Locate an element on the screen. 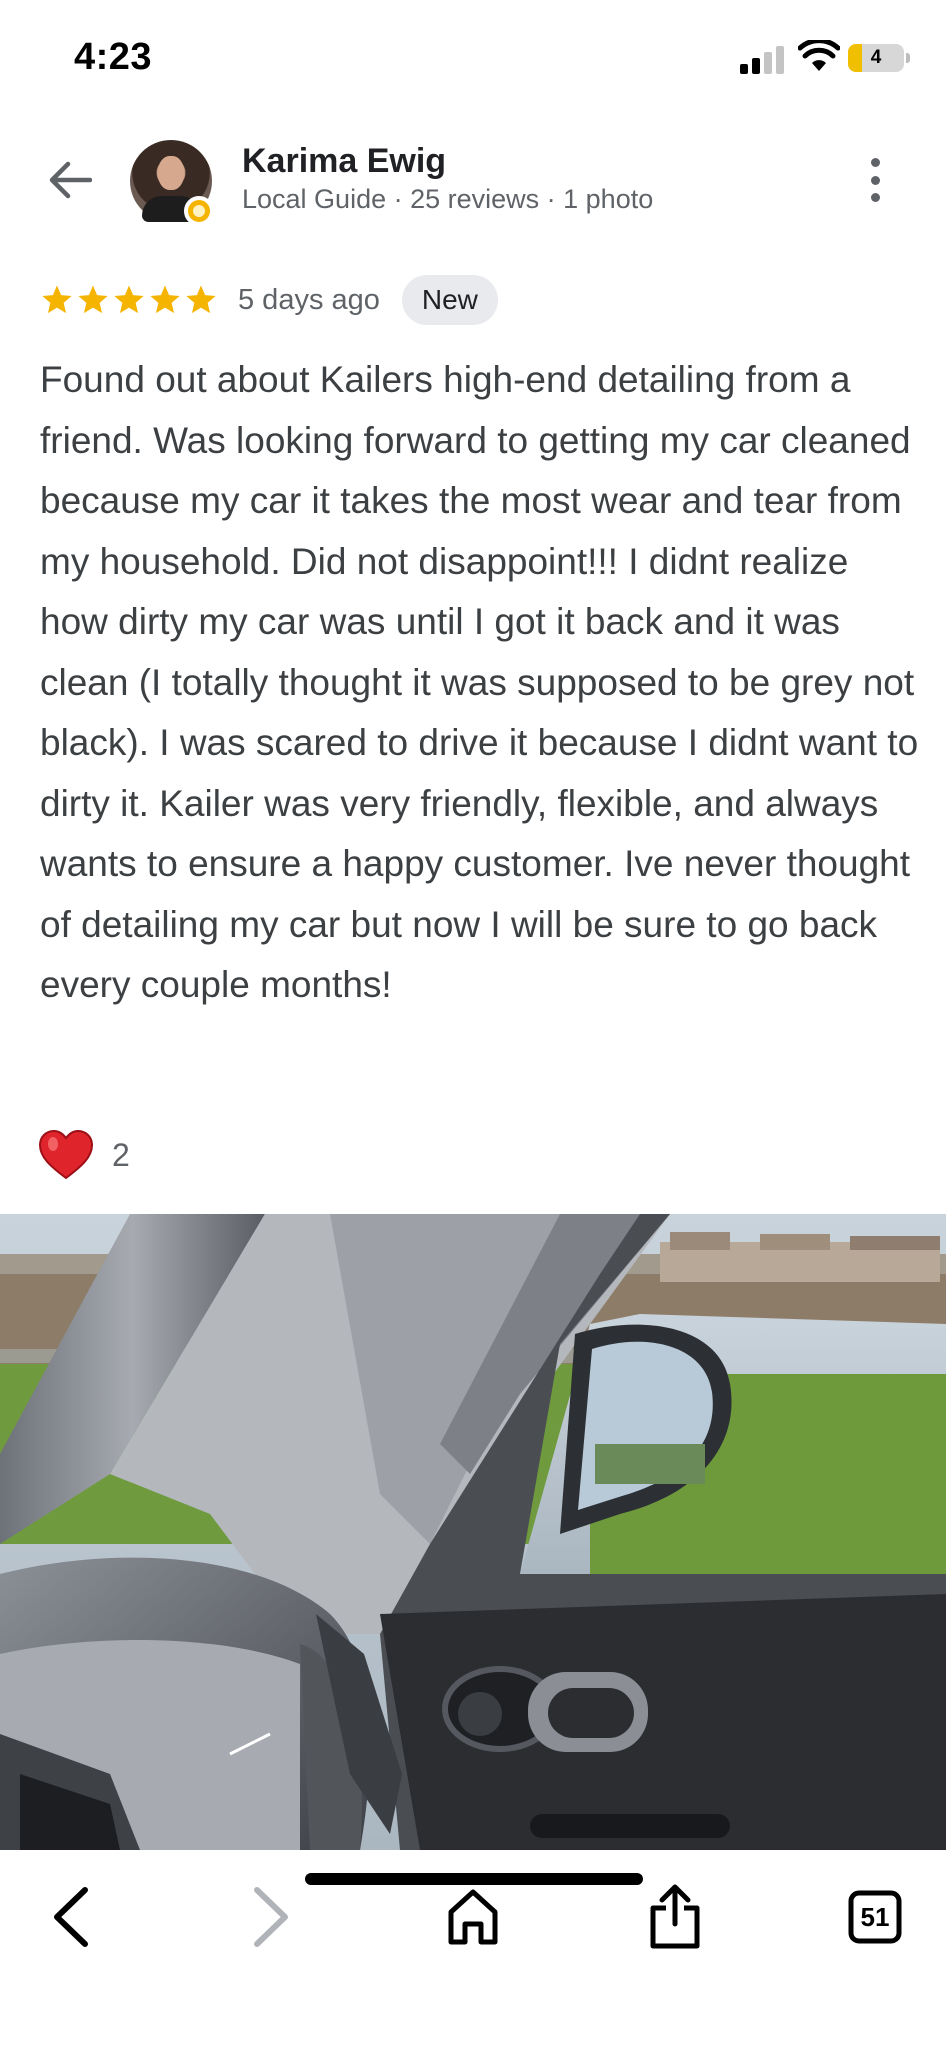 This screenshot has width=946, height=2048. chevron-right-icon is located at coordinates (271, 1917).